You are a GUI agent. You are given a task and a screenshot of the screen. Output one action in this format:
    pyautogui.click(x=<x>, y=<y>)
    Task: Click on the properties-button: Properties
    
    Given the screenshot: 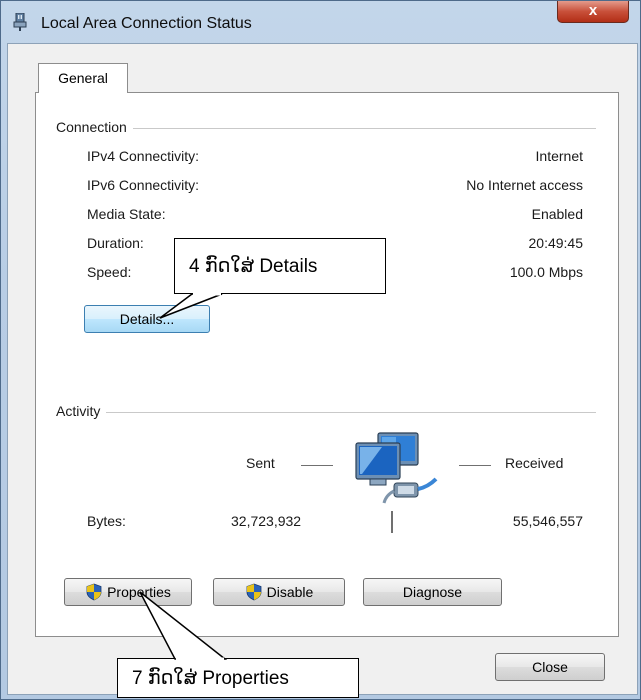 What is the action you would take?
    pyautogui.click(x=128, y=592)
    